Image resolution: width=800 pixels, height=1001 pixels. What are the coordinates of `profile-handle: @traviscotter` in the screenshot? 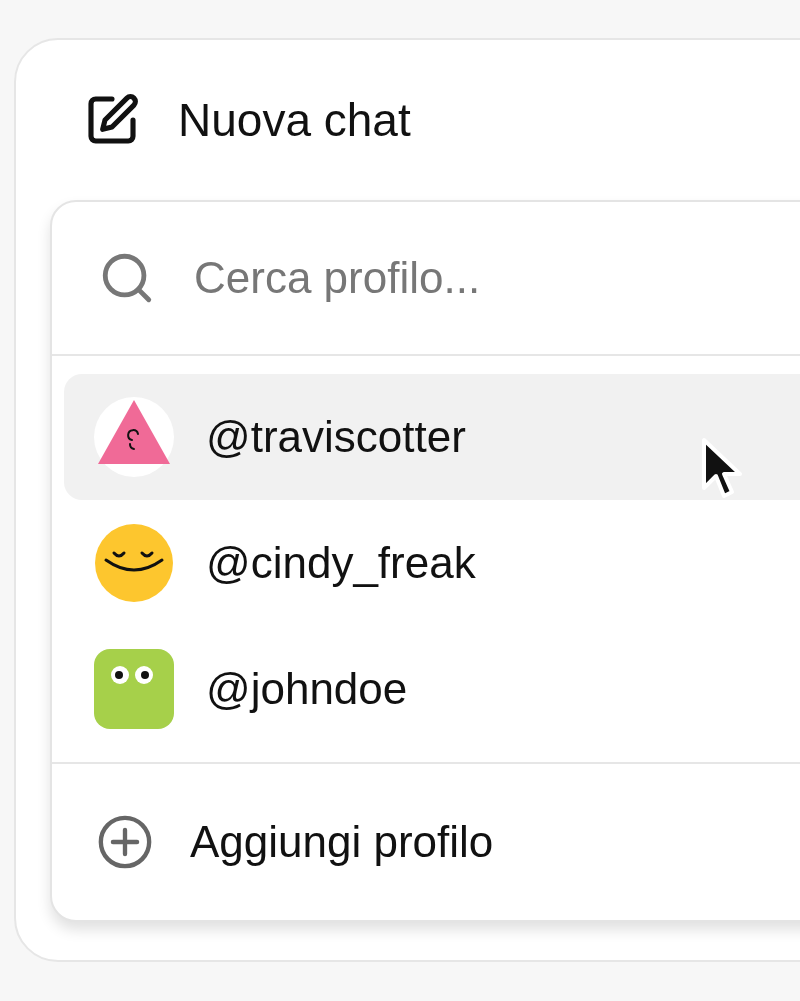 It's located at (336, 437).